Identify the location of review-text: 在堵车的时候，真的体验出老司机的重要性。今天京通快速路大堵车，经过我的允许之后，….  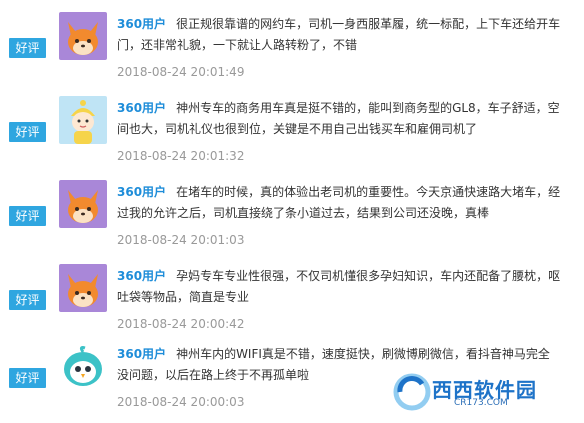
(339, 202).